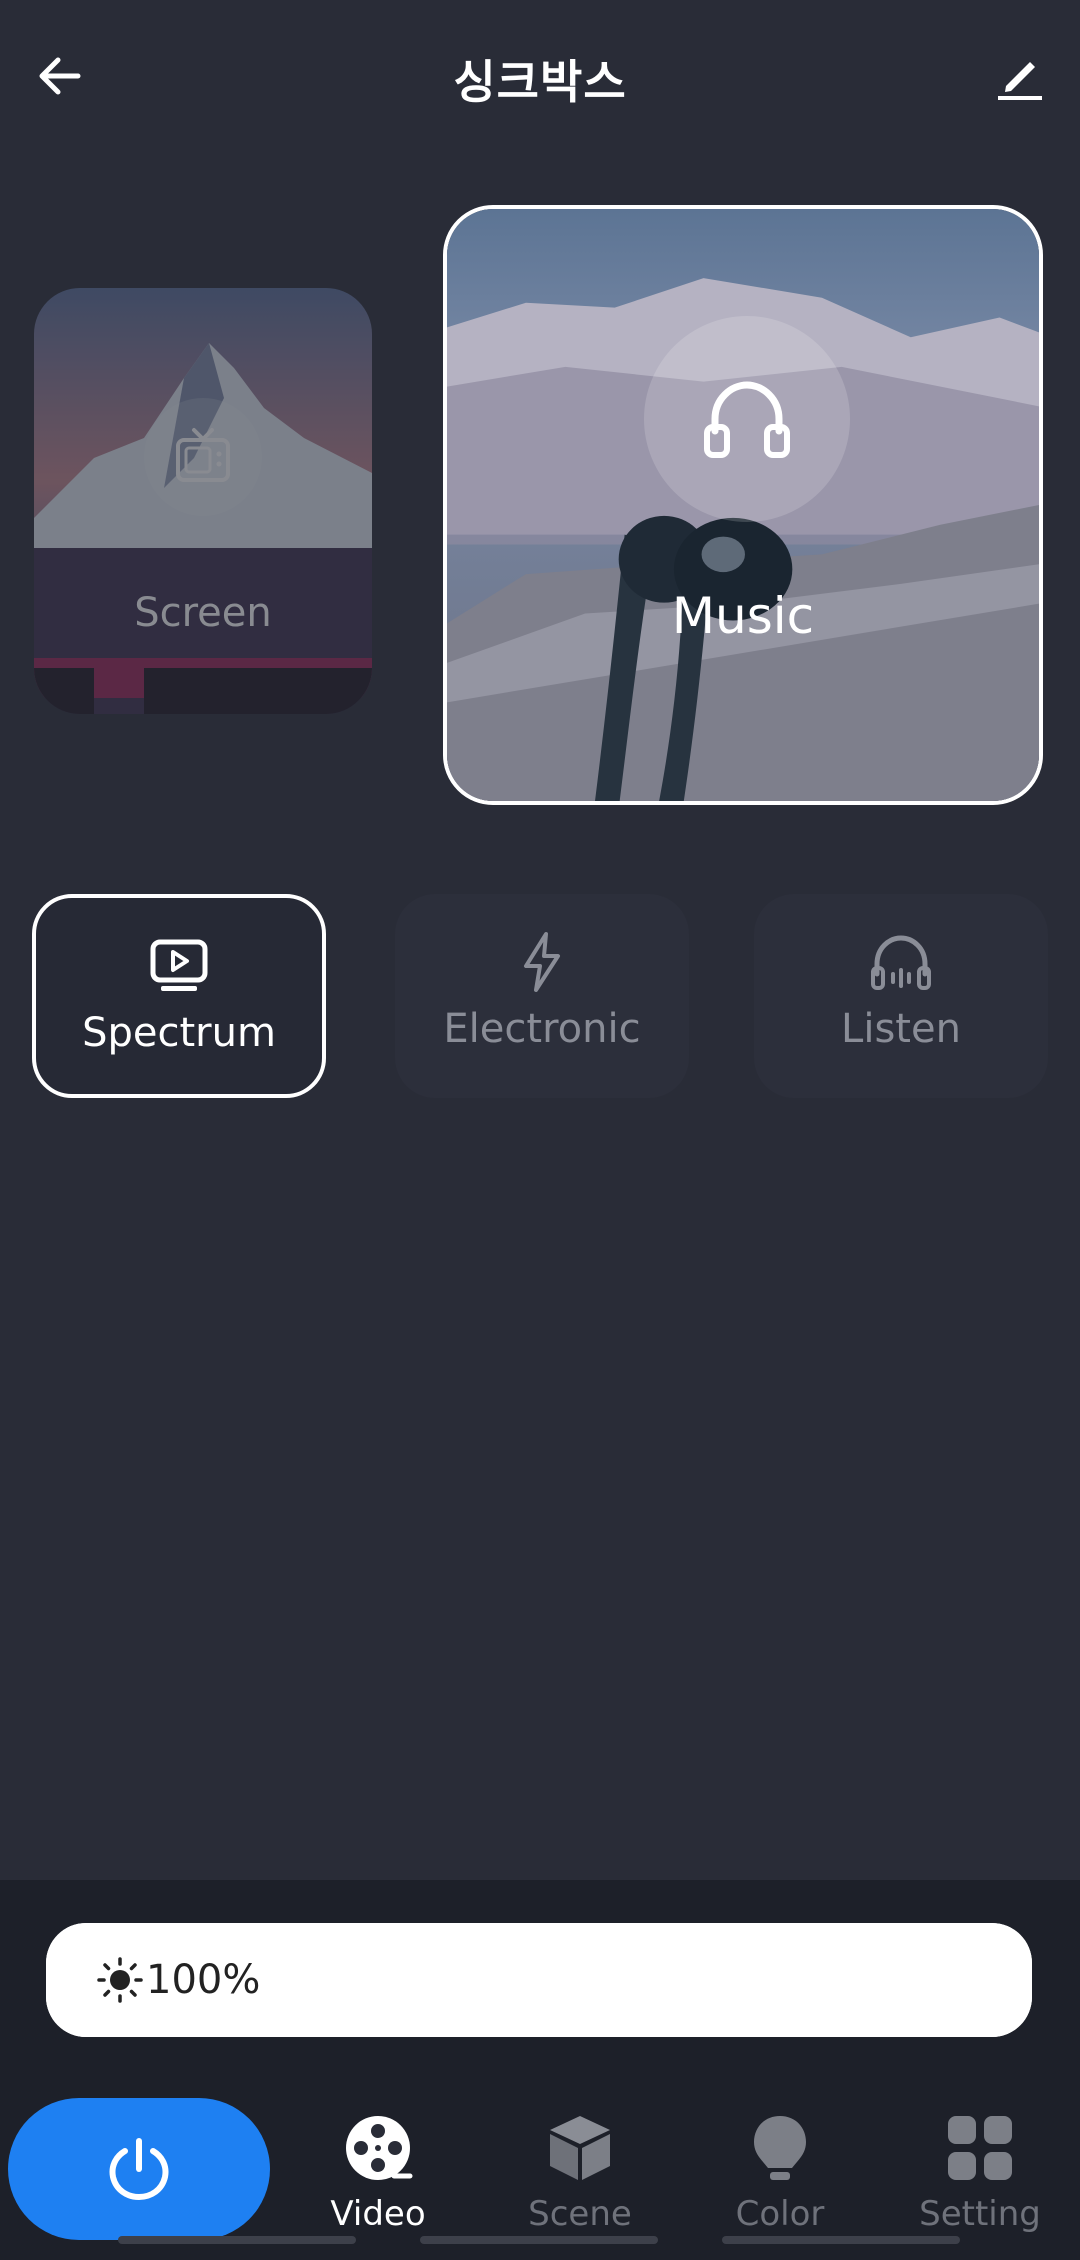 This screenshot has height=2260, width=1080. What do you see at coordinates (179, 996) in the screenshot?
I see `mode-spectrum-button: Spectrum` at bounding box center [179, 996].